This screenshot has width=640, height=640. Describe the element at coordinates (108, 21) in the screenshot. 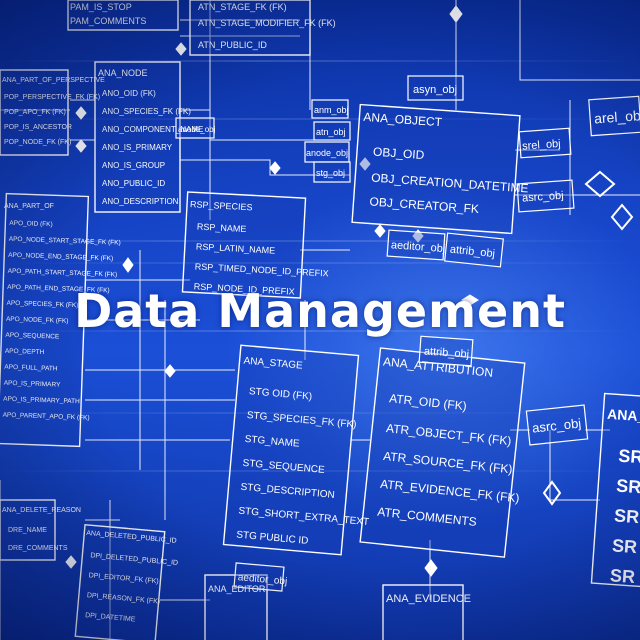

I see `field-label: PAM_COMMENTS` at that location.